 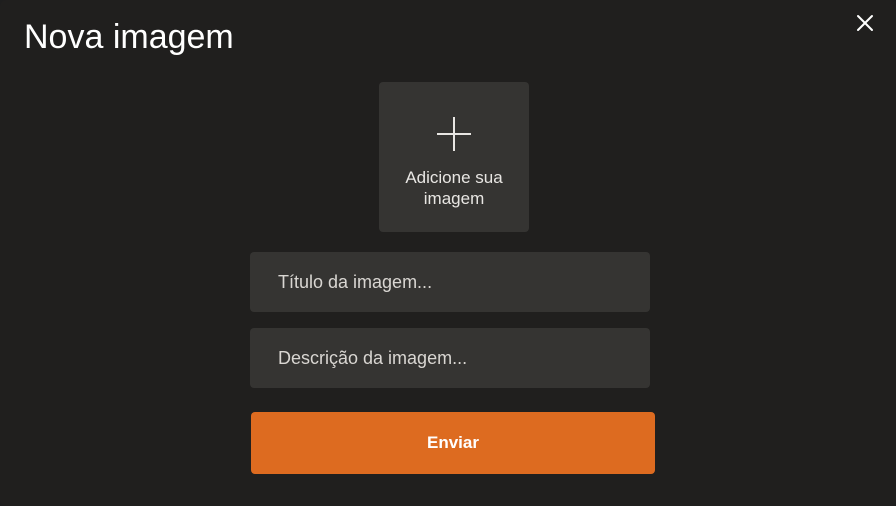 I want to click on image-title-input, so click(x=450, y=282).